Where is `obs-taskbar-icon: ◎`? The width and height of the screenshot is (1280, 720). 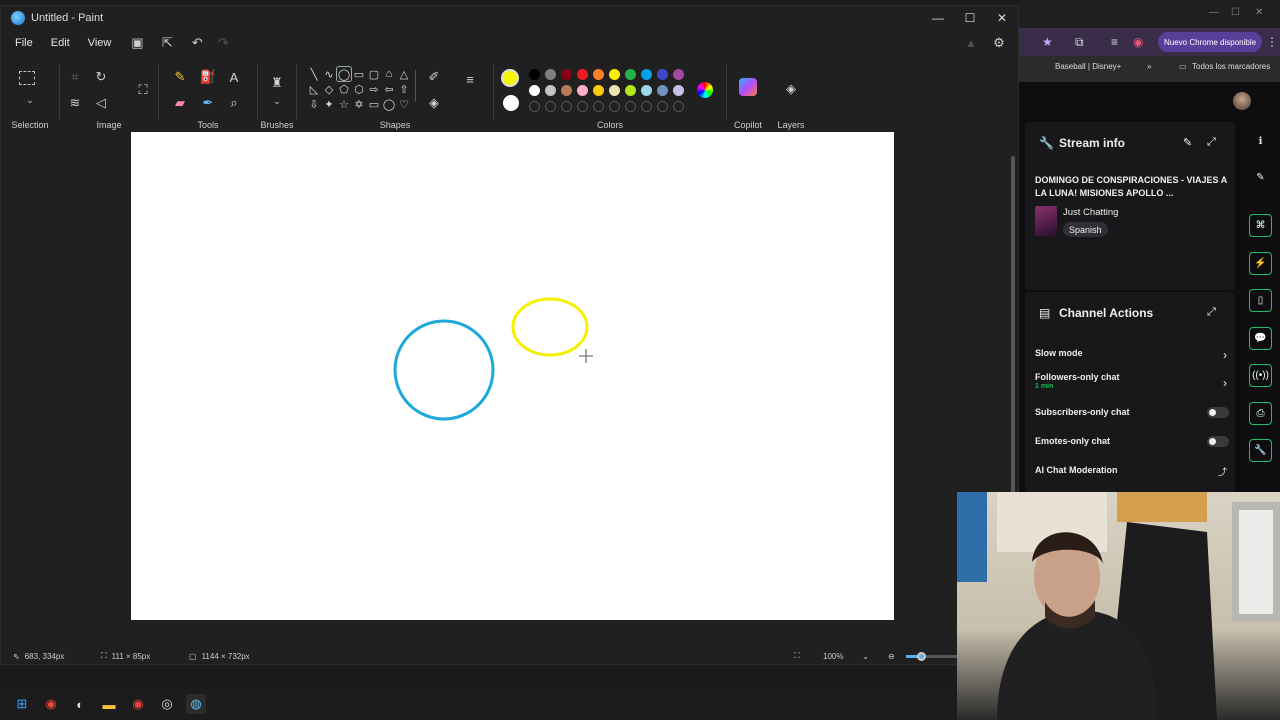
obs-taskbar-icon: ◎ is located at coordinates (167, 704).